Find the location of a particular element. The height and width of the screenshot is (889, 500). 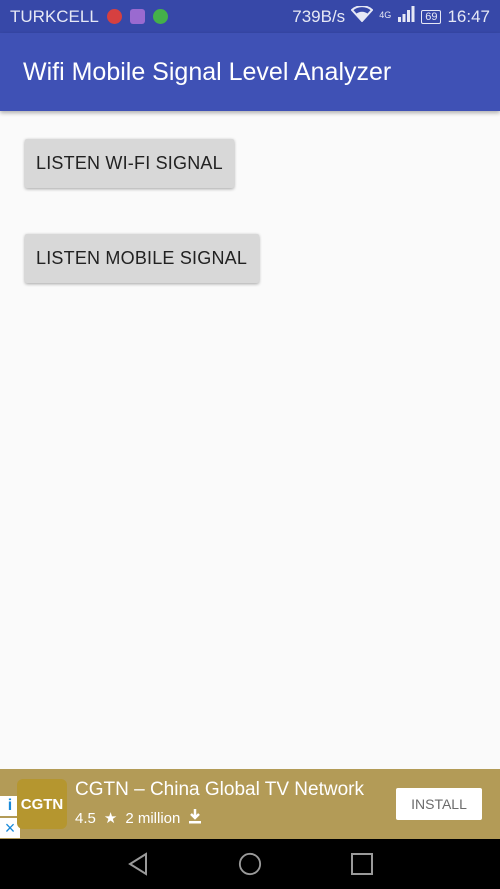

recents-icon is located at coordinates (362, 864).